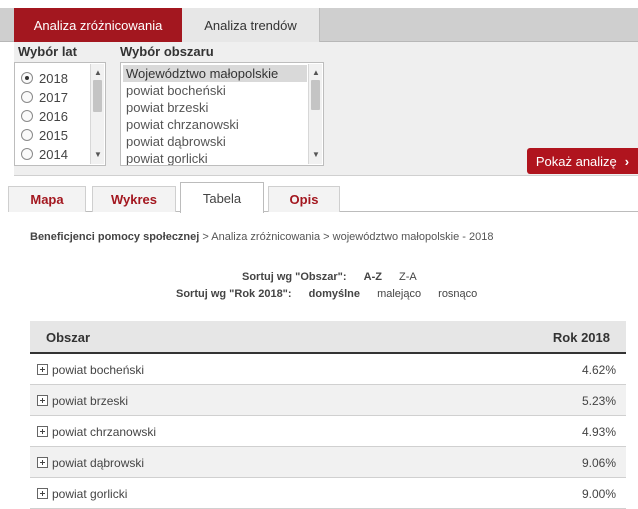 The width and height of the screenshot is (638, 509). Describe the element at coordinates (97, 114) in the screenshot. I see `year-scrollbar: ▲ ▼` at that location.